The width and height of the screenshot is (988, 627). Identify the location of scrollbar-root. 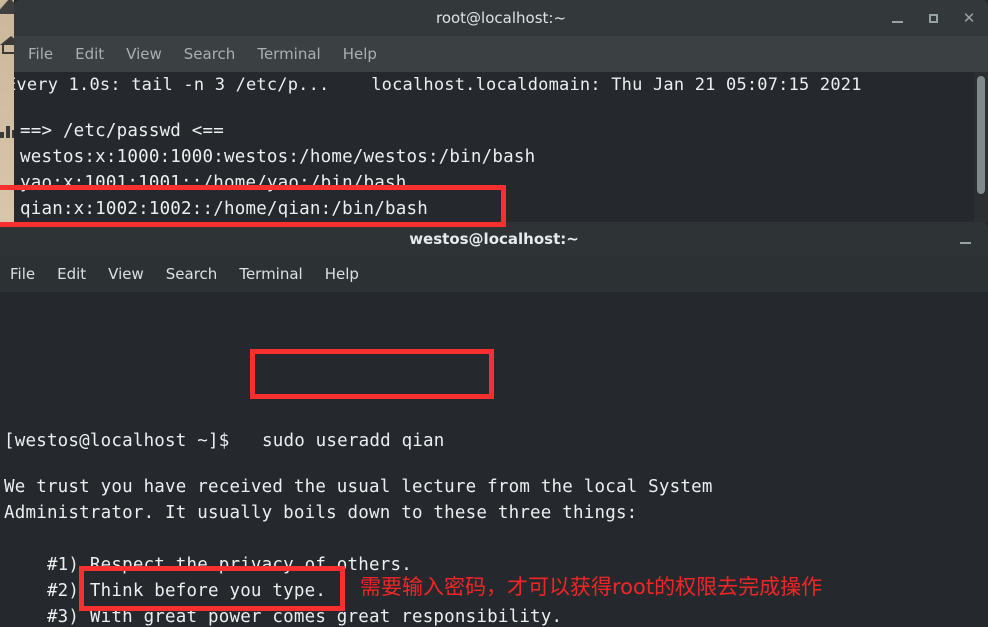
(981, 154).